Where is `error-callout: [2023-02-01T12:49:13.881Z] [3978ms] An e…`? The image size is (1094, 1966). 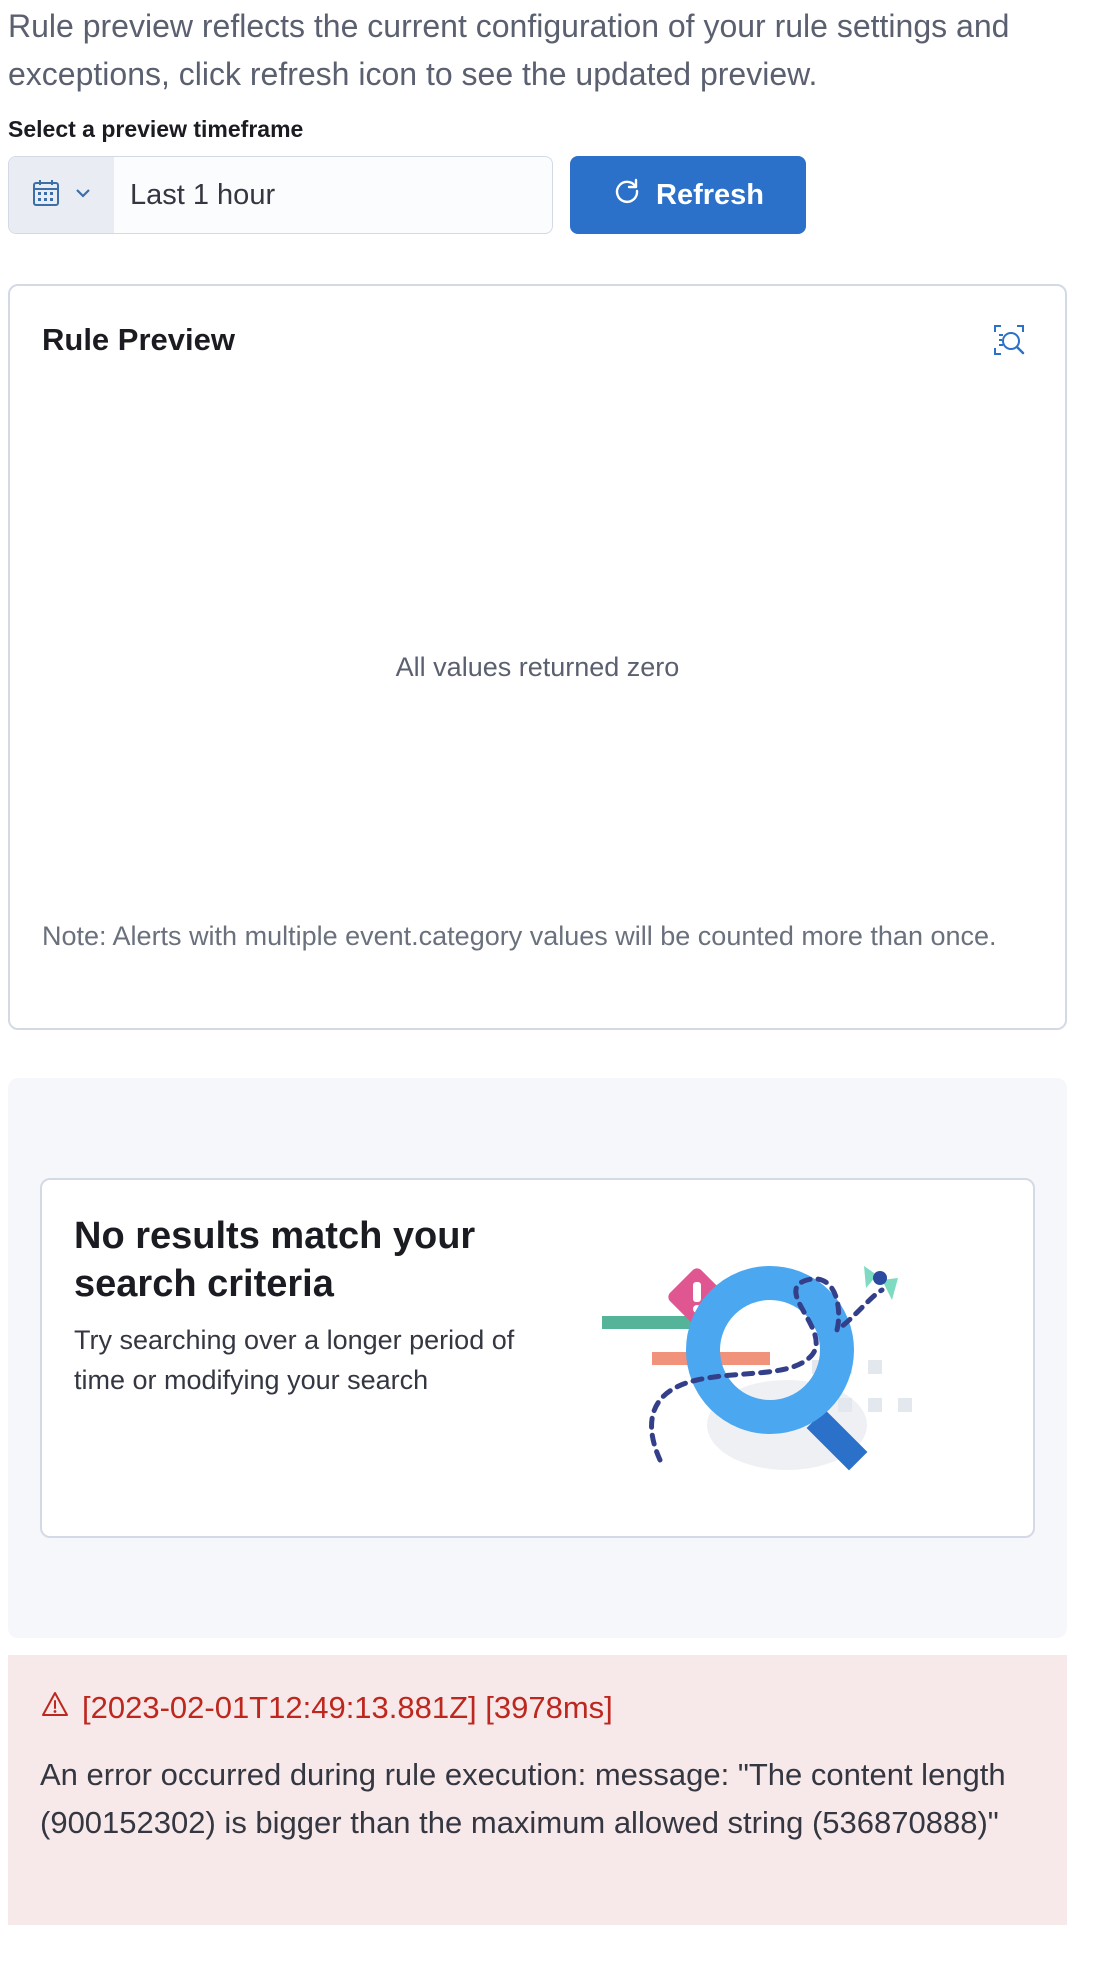 error-callout: [2023-02-01T12:49:13.881Z] [3978ms] An e… is located at coordinates (537, 1790).